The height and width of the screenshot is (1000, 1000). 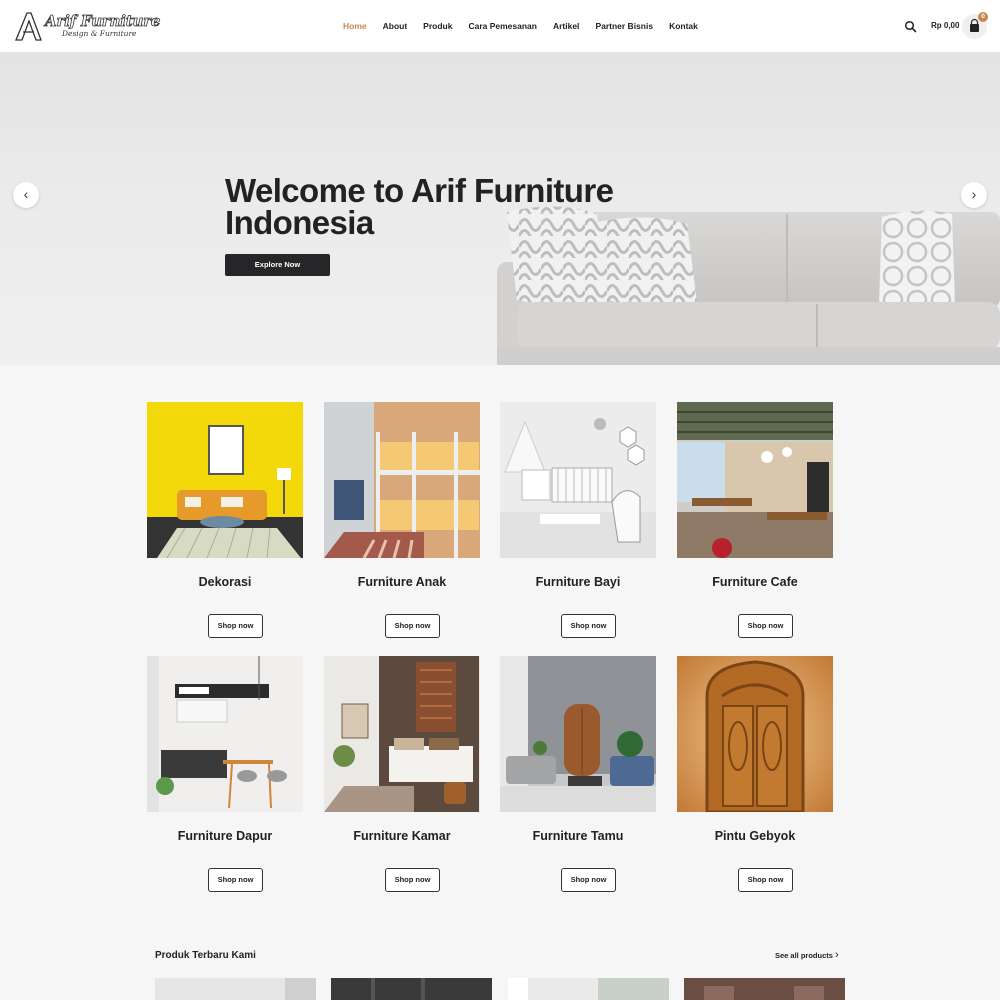 What do you see at coordinates (225, 582) in the screenshot?
I see `category-name: Dekorasi` at bounding box center [225, 582].